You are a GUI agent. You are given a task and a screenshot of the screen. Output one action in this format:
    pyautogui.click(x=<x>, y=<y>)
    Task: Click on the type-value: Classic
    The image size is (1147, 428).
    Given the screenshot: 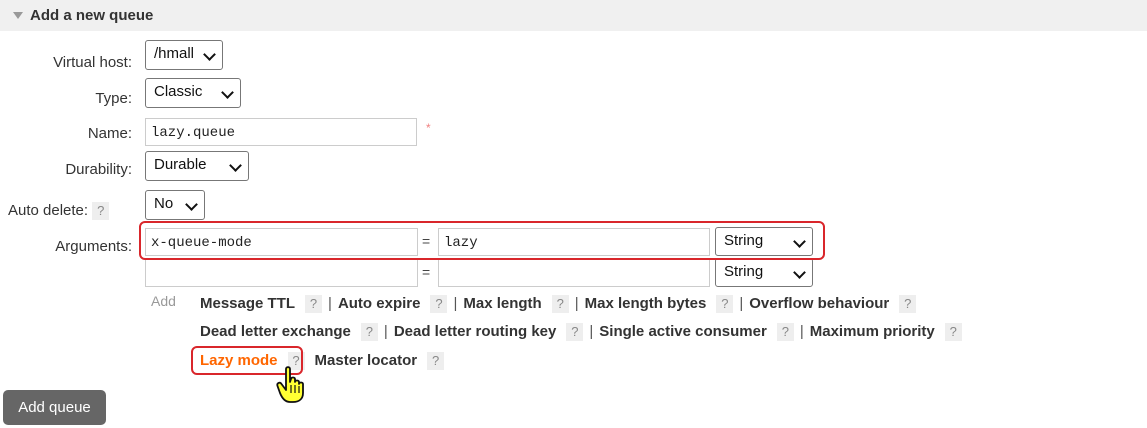 What is the action you would take?
    pyautogui.click(x=178, y=91)
    